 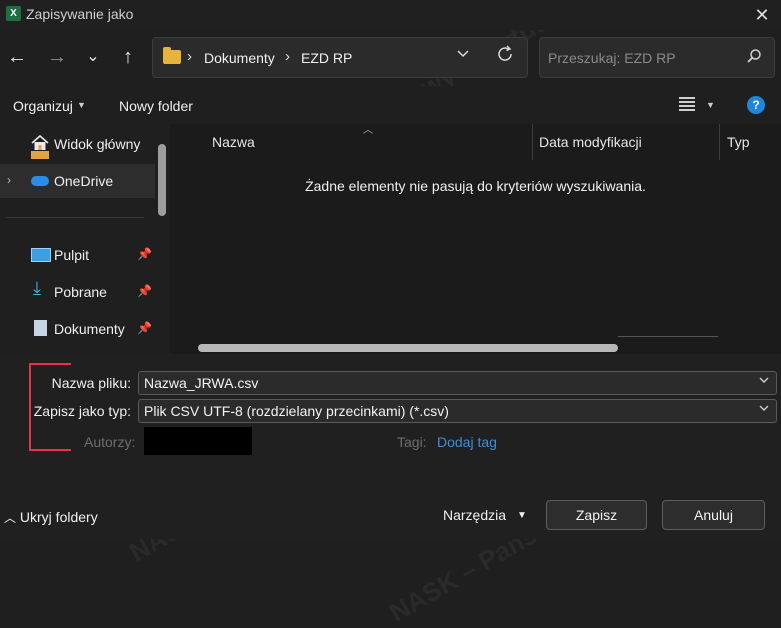 I want to click on hide-folders-button: ︿ Ukryj foldery, so click(x=51, y=517).